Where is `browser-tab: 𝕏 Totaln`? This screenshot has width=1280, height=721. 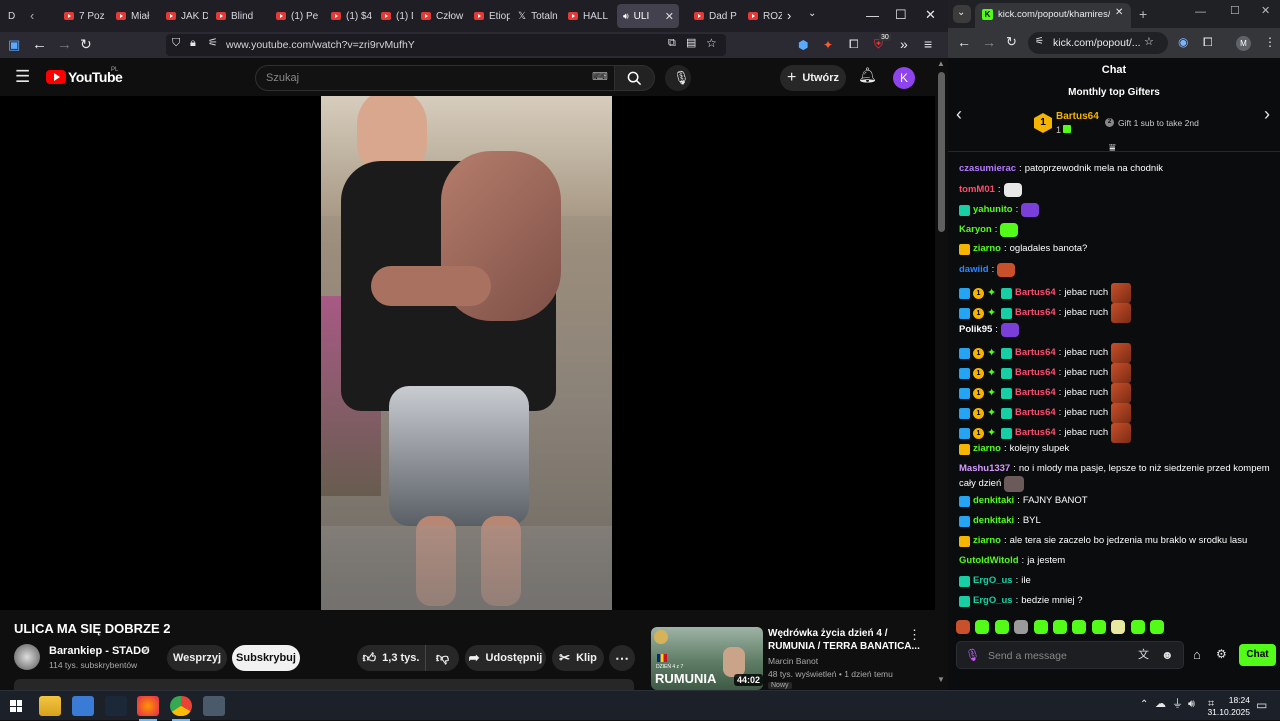 browser-tab: 𝕏 Totaln is located at coordinates (536, 16).